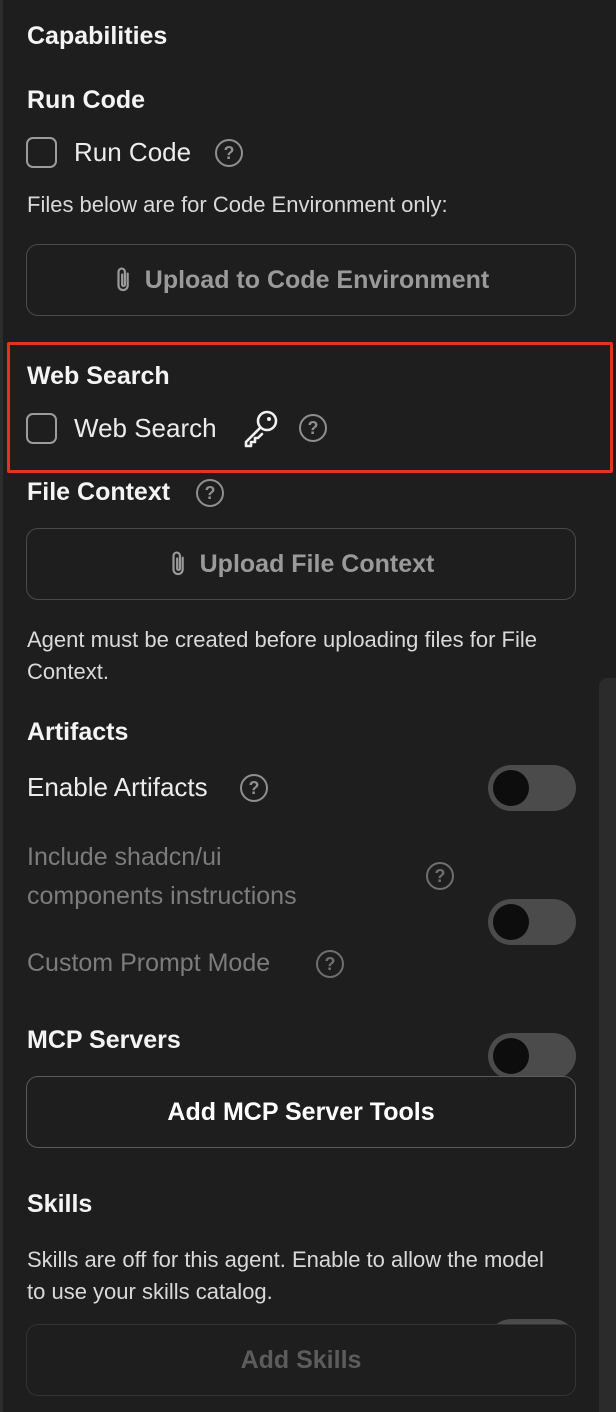 The width and height of the screenshot is (616, 1412). I want to click on add-mcp-server-tools-label: Add MCP Server Tools, so click(301, 1111).